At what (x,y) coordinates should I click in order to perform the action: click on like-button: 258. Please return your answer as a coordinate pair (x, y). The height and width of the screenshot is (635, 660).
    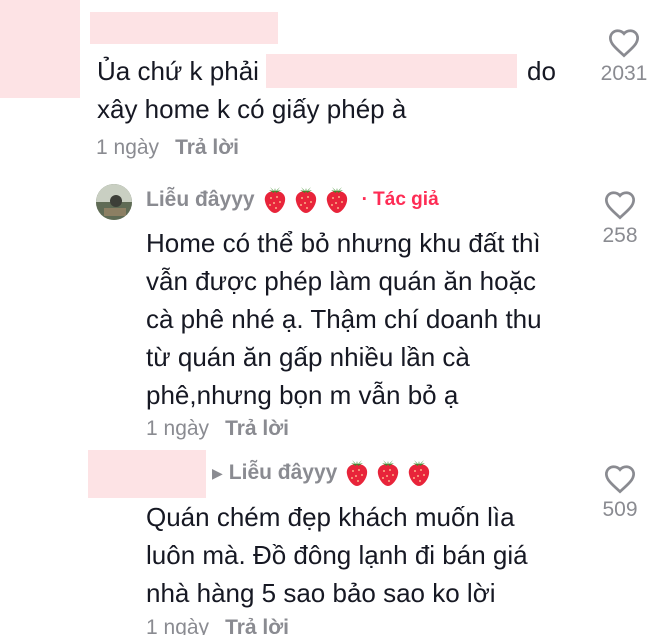
    Looking at the image, I should click on (620, 219).